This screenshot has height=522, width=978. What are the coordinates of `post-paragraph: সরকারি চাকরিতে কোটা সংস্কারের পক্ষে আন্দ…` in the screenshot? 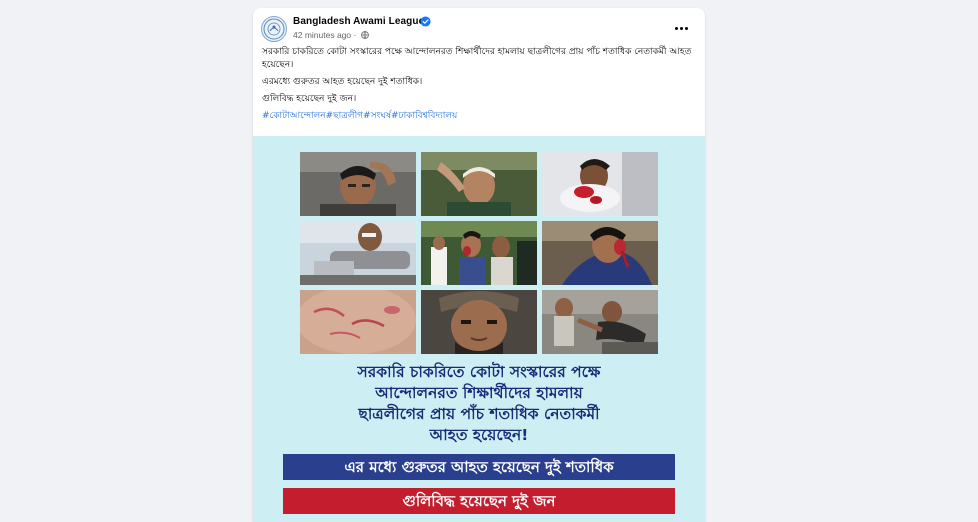 It's located at (477, 58).